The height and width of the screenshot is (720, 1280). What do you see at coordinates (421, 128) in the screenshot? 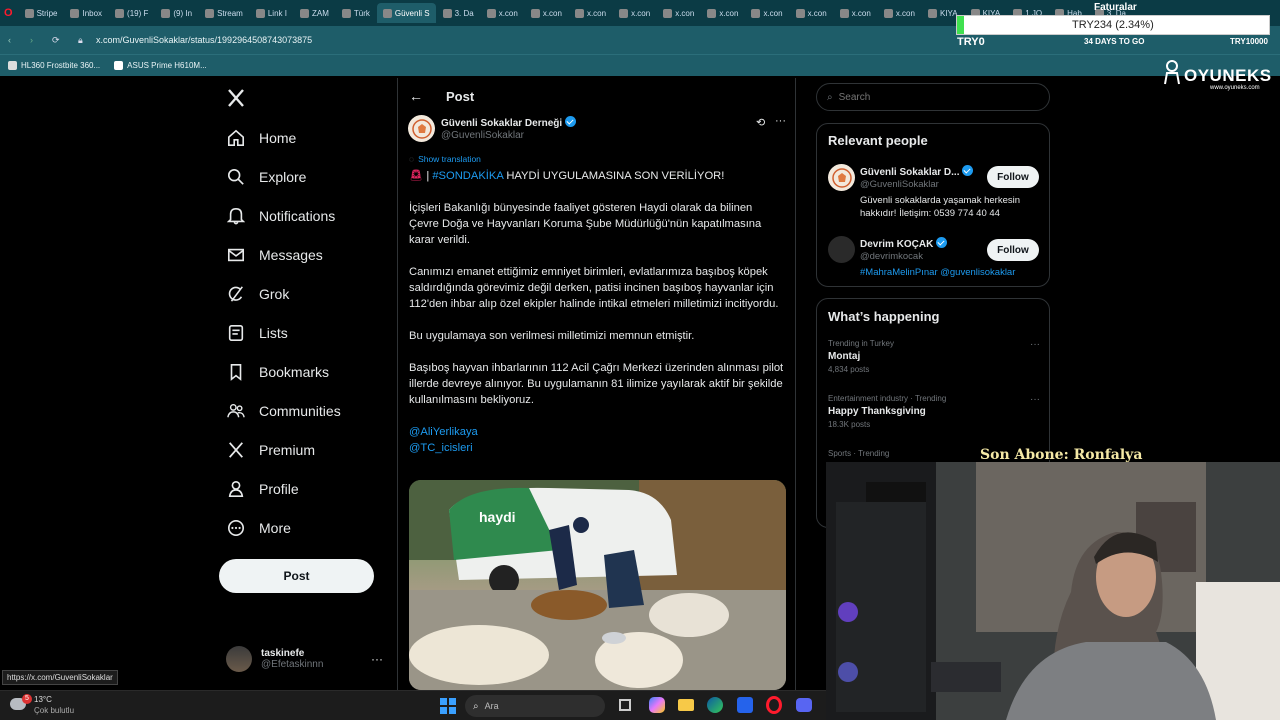
I see `author-avatar` at bounding box center [421, 128].